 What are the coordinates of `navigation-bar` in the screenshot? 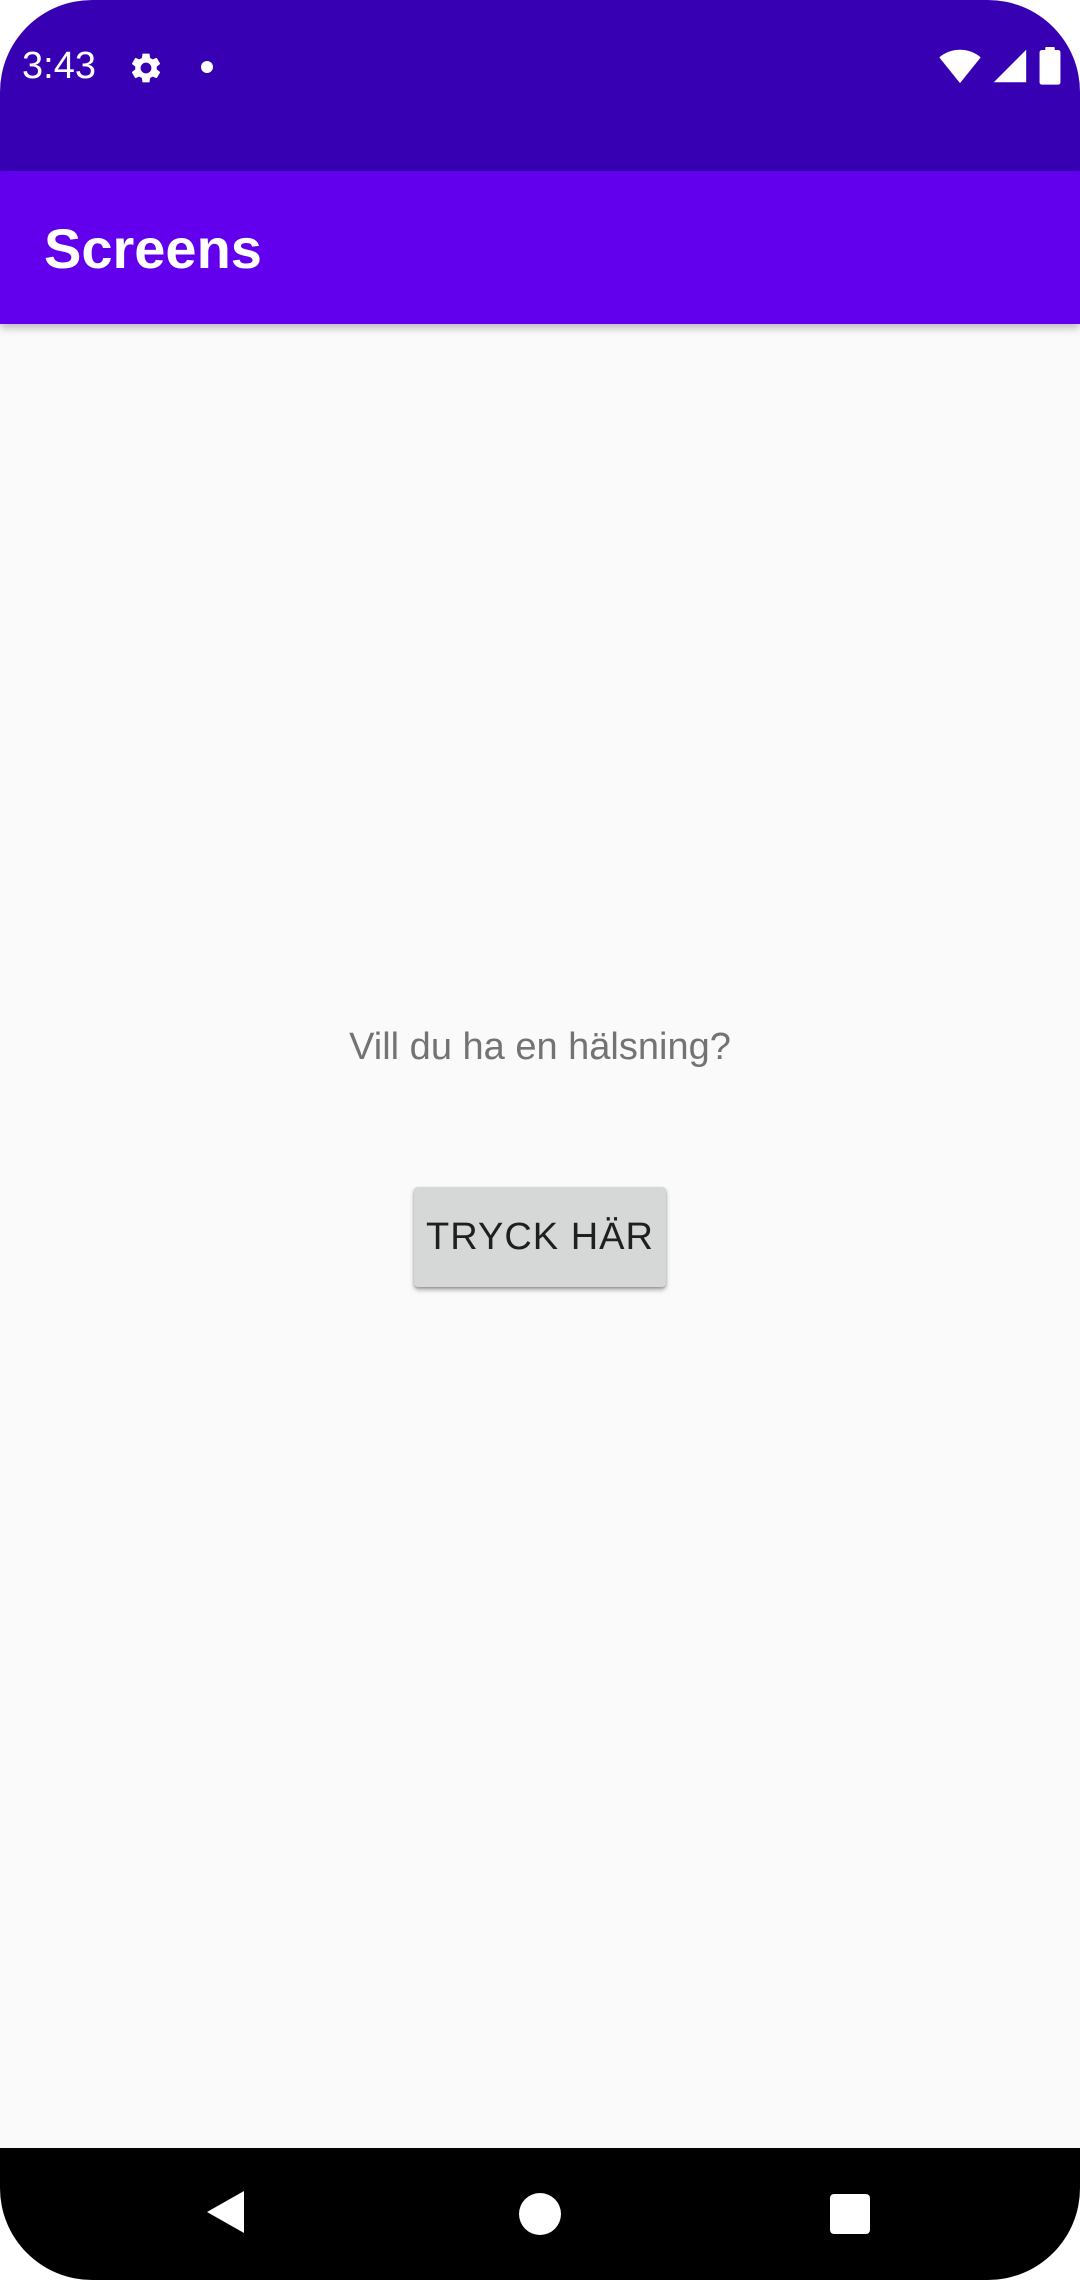 It's located at (540, 2214).